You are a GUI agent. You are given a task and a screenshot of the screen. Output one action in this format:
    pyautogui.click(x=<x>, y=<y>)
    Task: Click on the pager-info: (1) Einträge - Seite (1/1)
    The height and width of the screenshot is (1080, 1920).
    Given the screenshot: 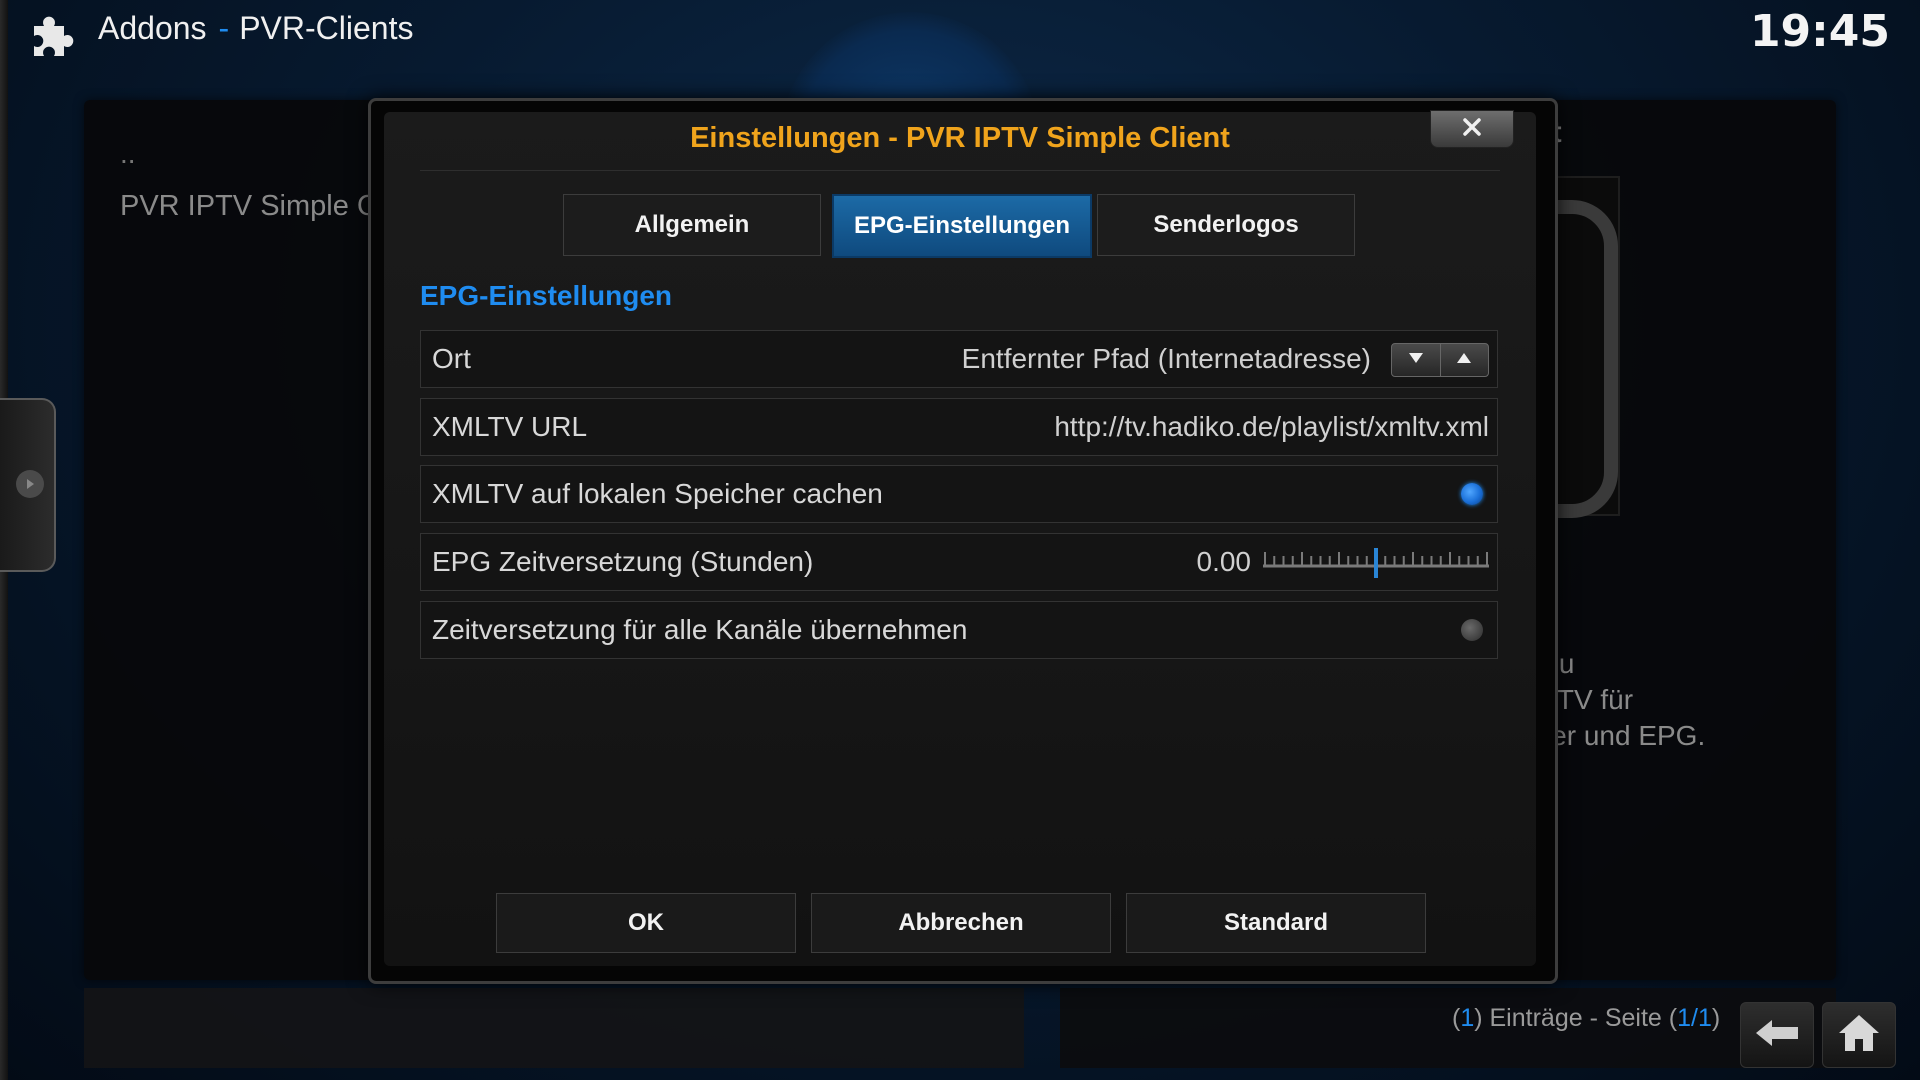 What is the action you would take?
    pyautogui.click(x=1586, y=1018)
    